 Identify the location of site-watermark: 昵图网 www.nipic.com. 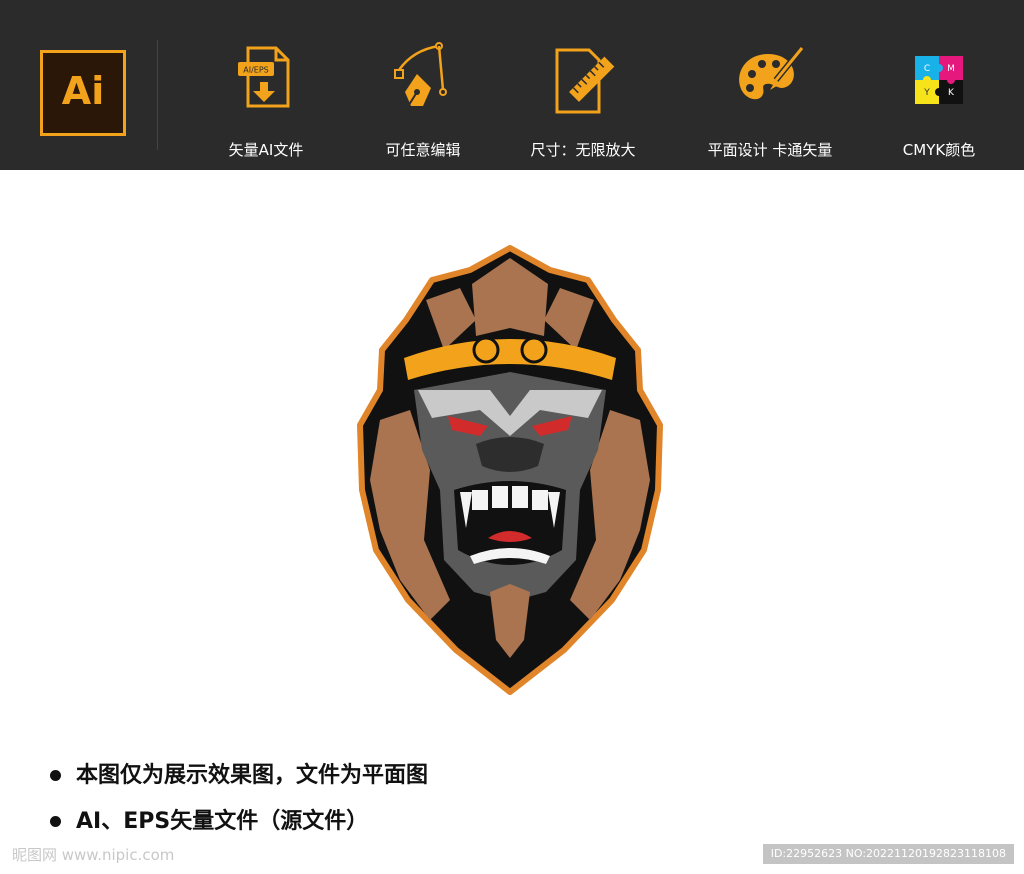
(93, 855).